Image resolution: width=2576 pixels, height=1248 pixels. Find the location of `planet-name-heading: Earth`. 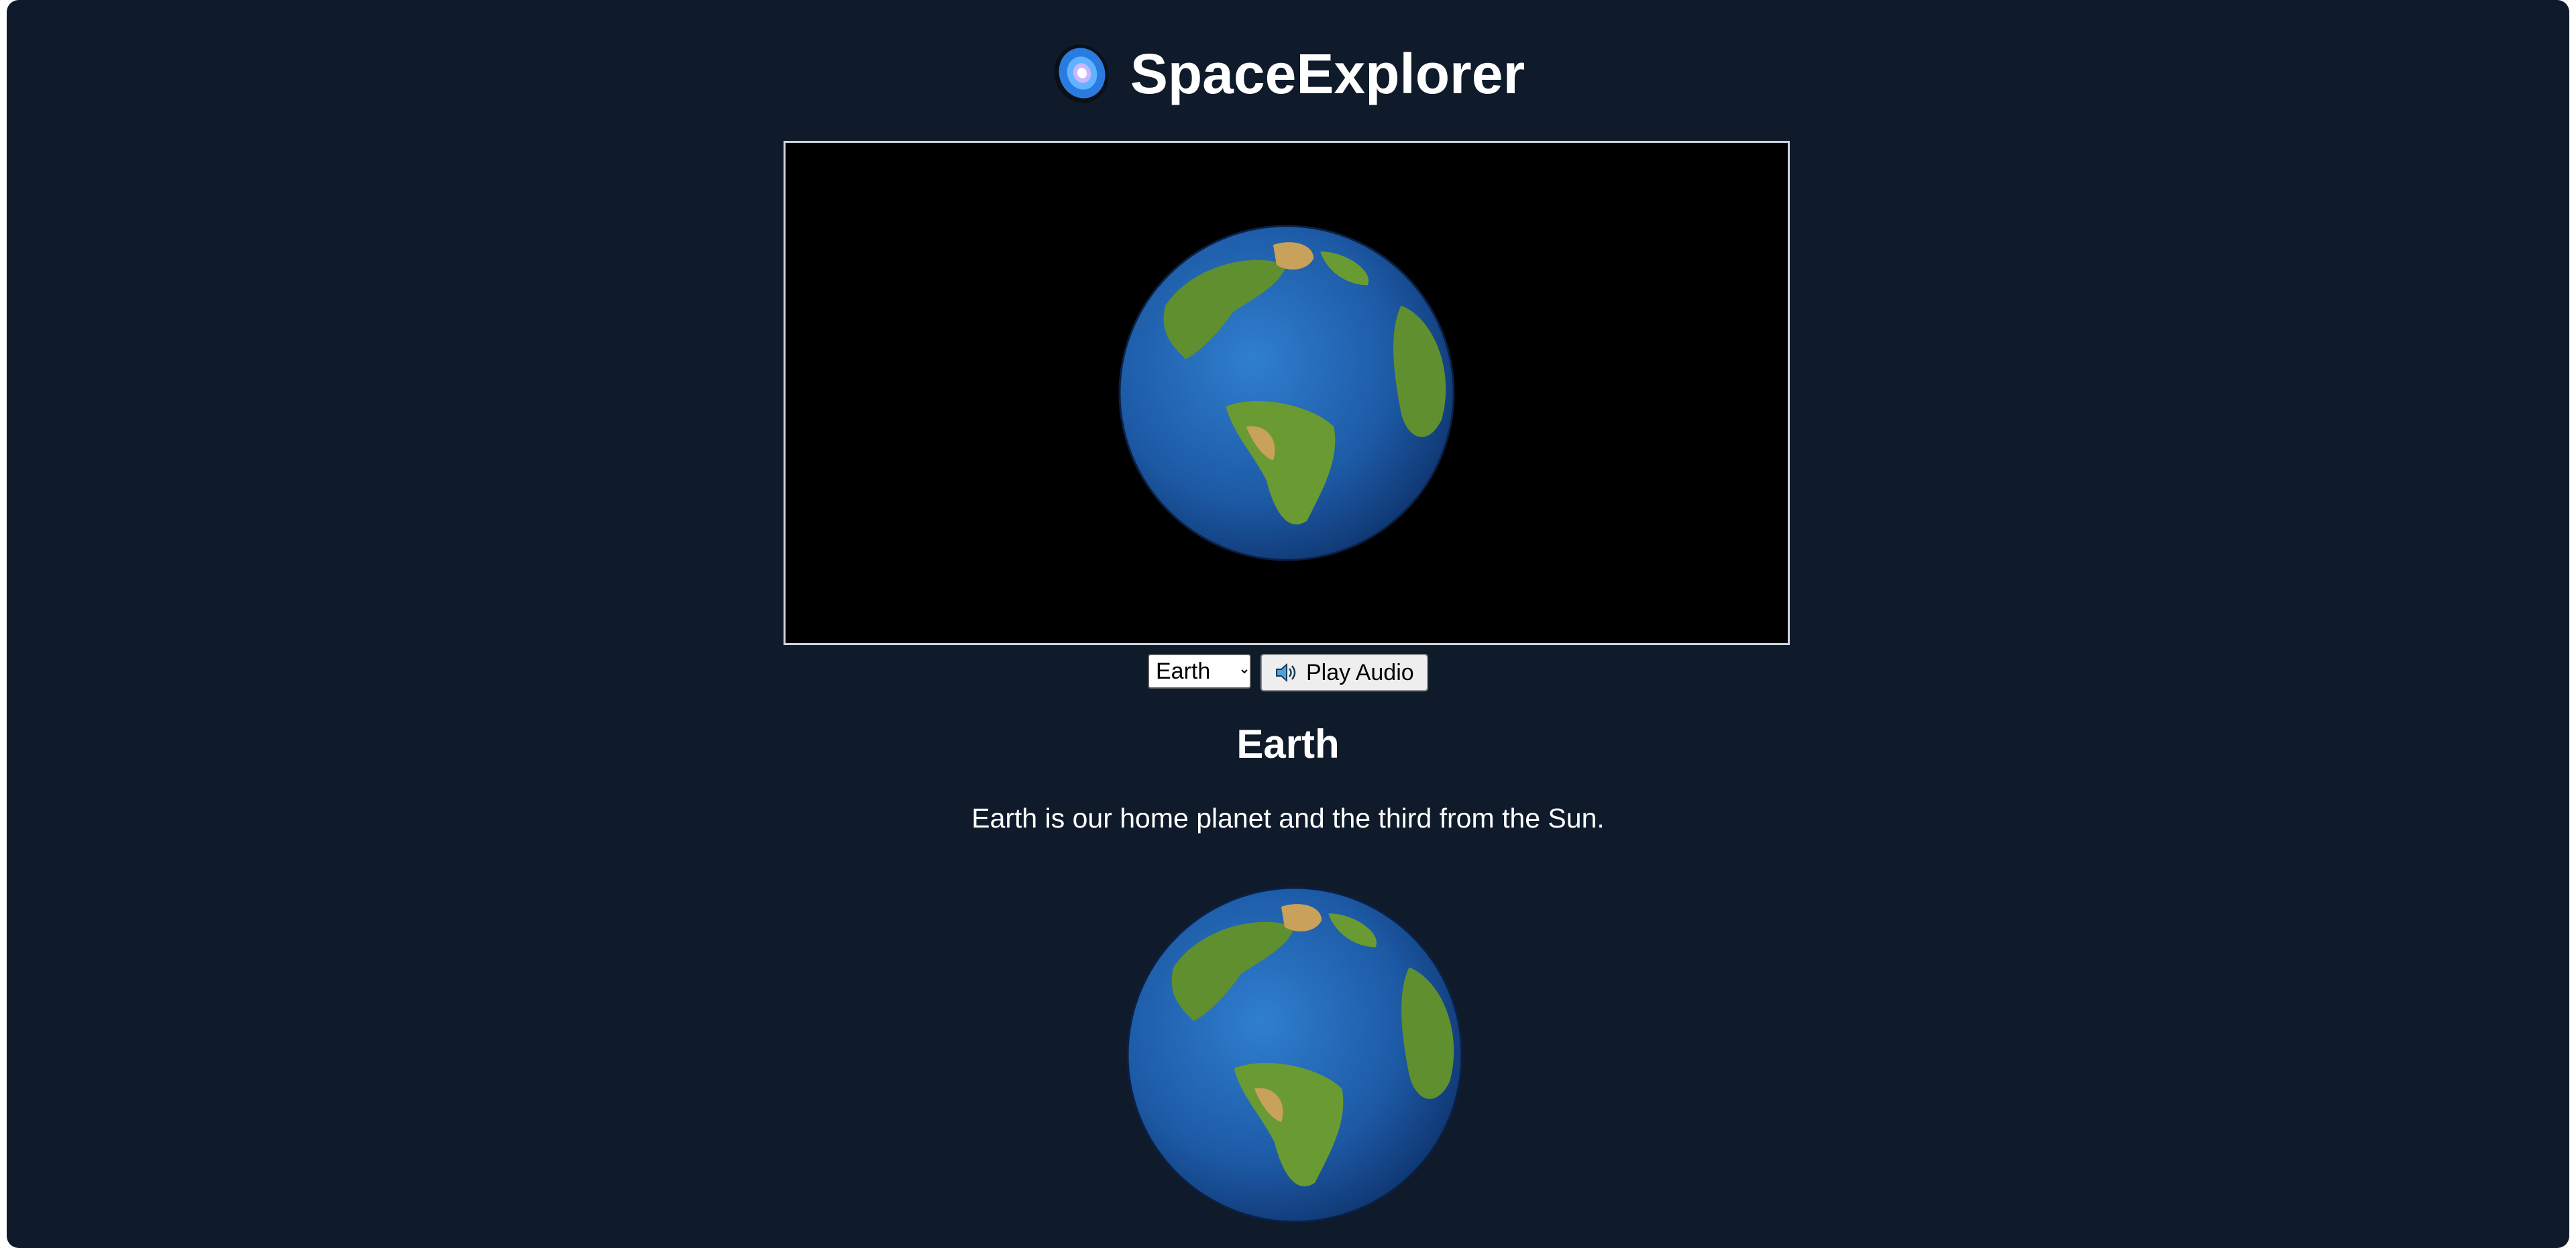

planet-name-heading: Earth is located at coordinates (1288, 744).